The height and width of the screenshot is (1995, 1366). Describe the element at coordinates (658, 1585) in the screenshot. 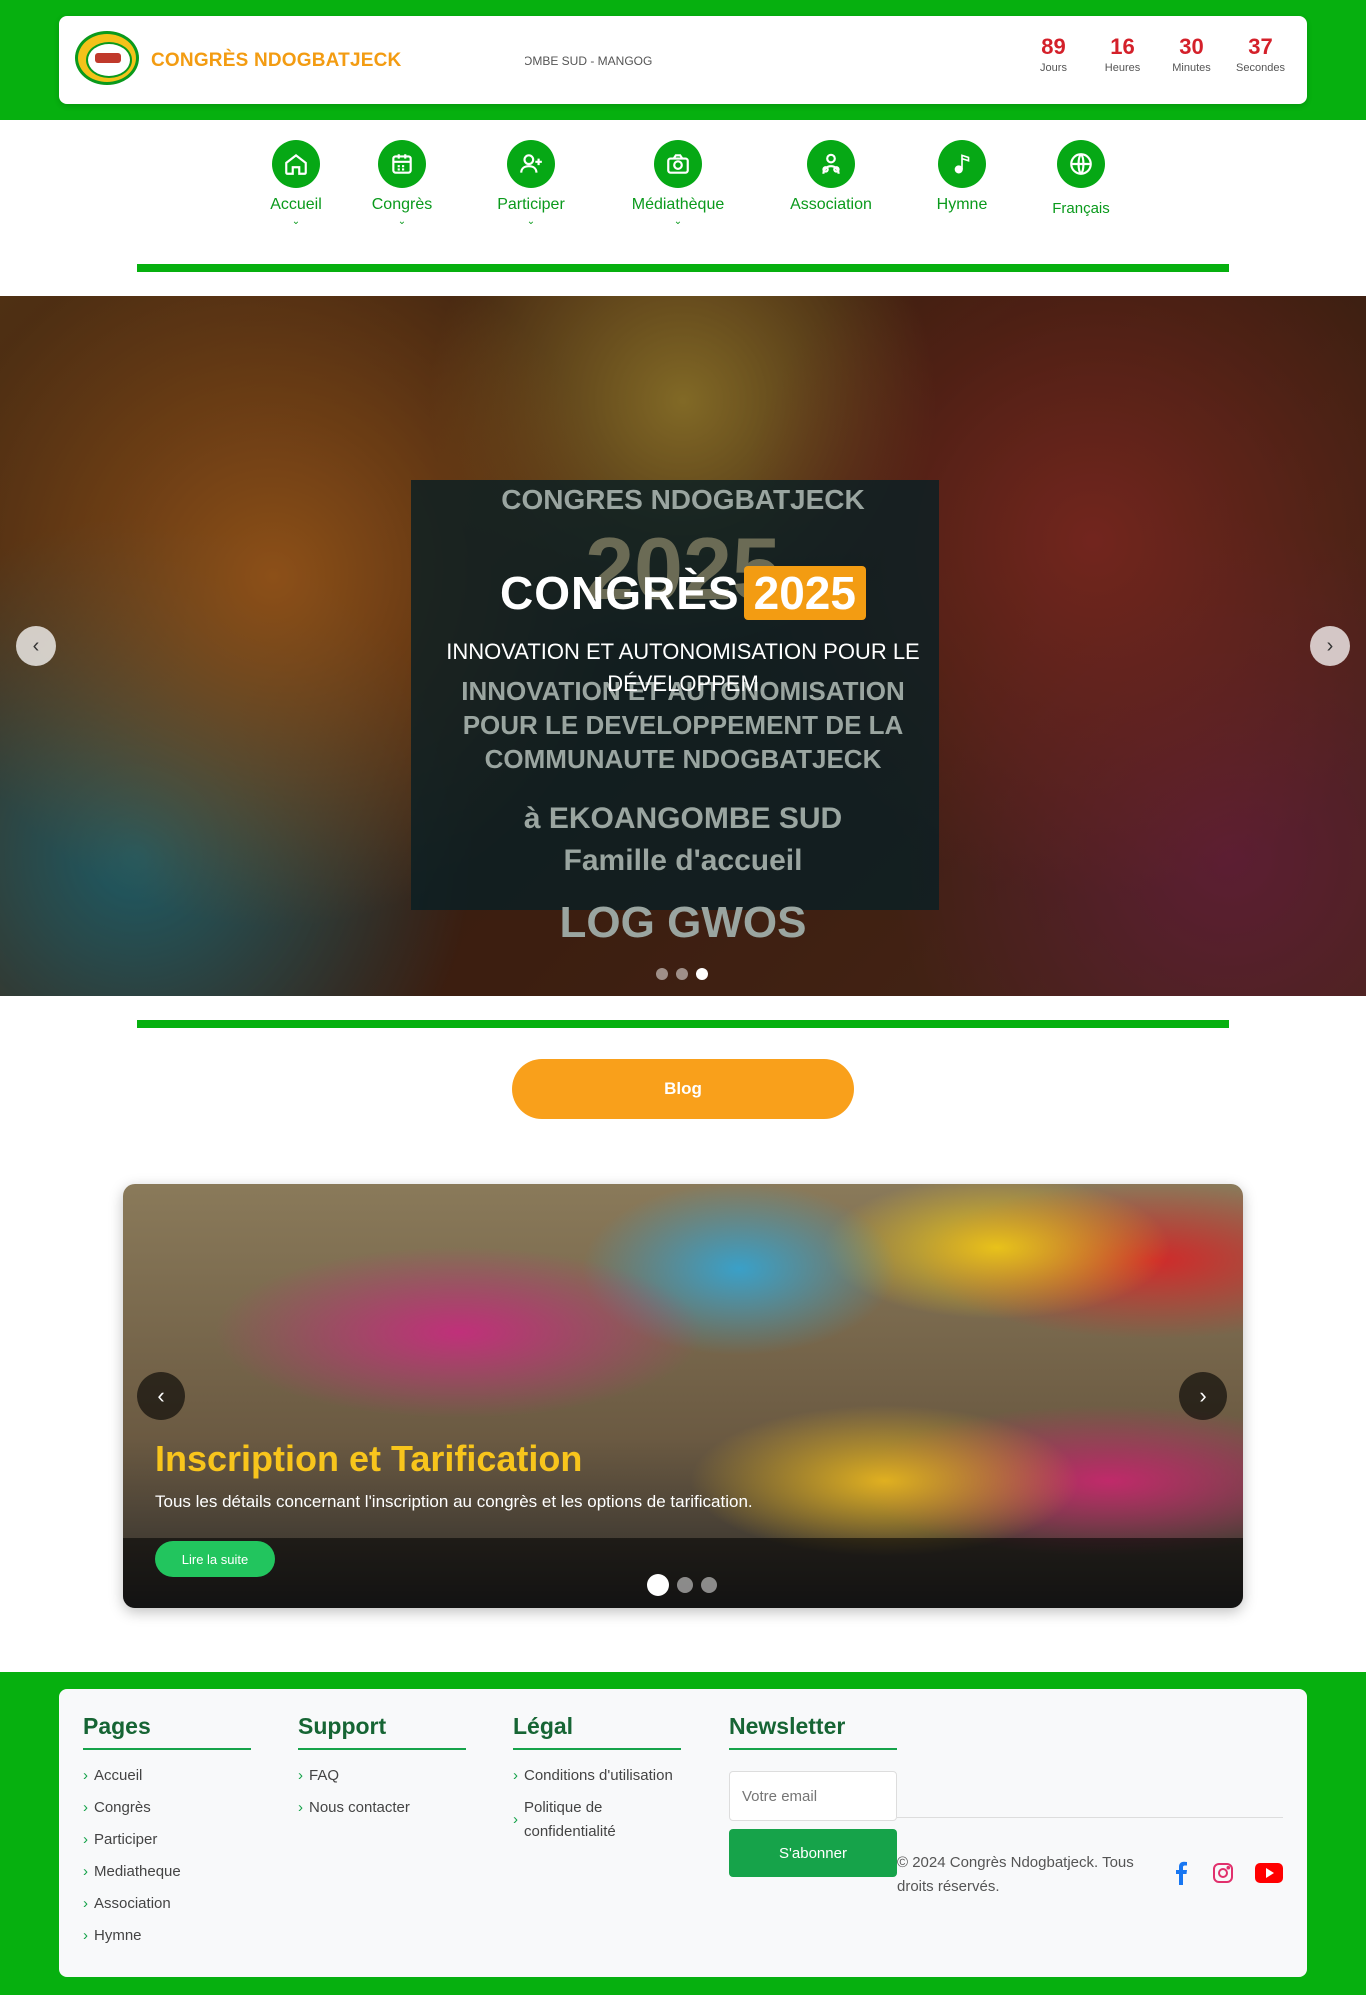

I see `slider-dot-active` at that location.